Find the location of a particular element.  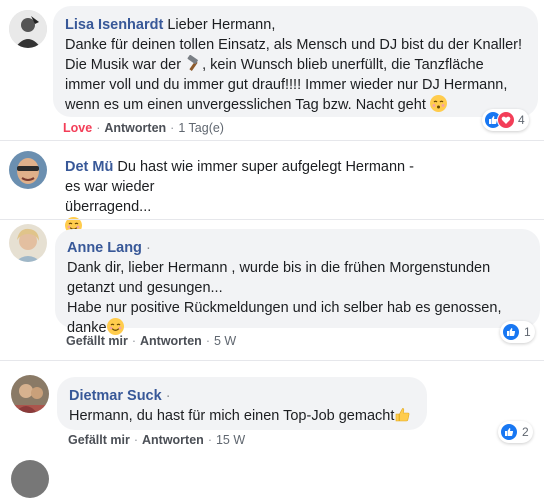

love-reaction-link: Love is located at coordinates (77, 128).